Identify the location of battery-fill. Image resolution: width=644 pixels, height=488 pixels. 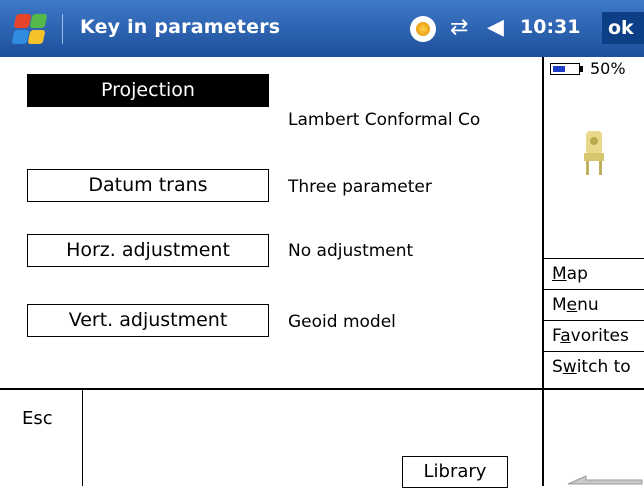
(559, 69).